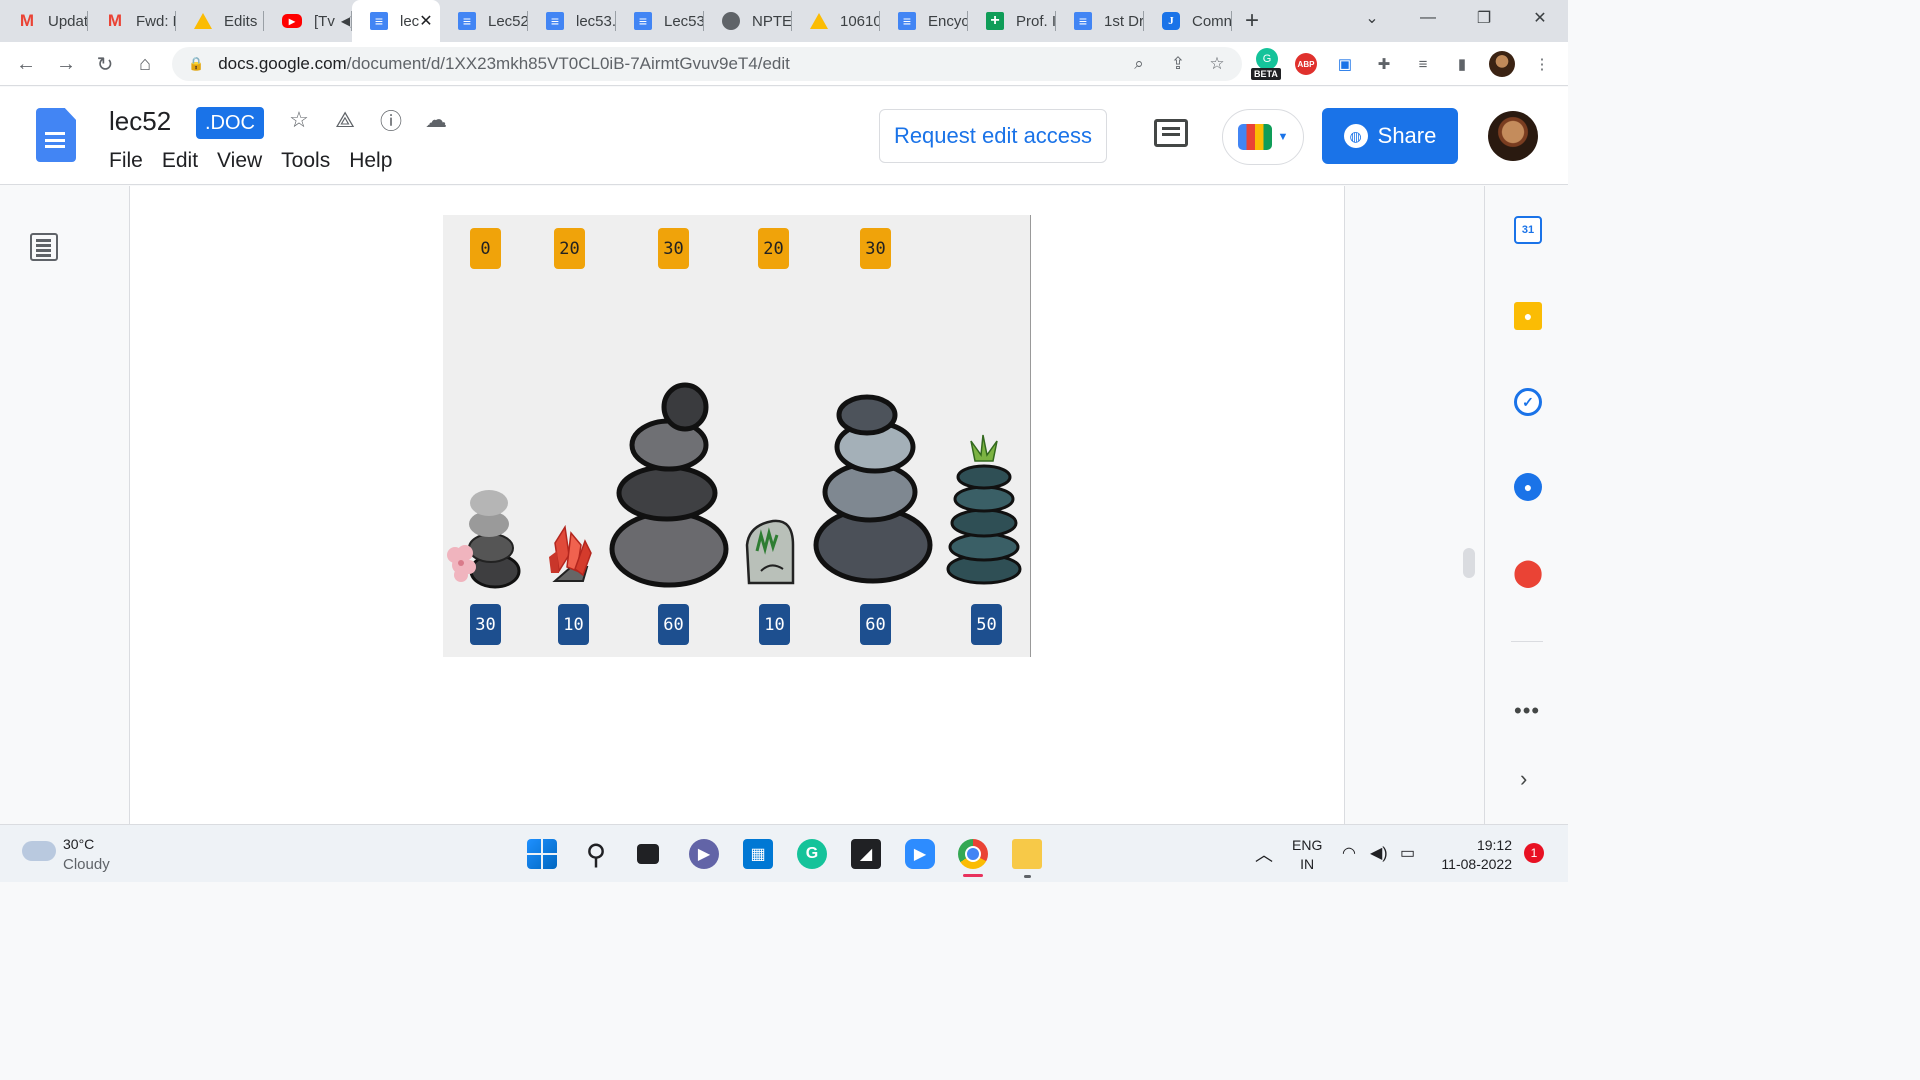  What do you see at coordinates (1252, 21) in the screenshot?
I see `new-tab-button: +` at bounding box center [1252, 21].